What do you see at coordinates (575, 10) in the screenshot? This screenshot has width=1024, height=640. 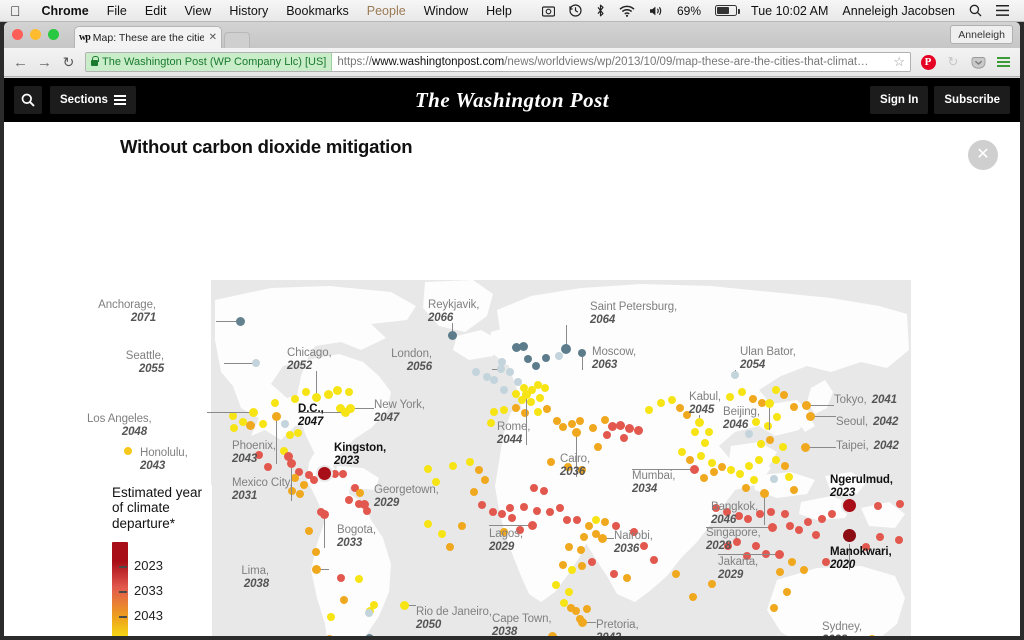 I see `time-machine-icon` at bounding box center [575, 10].